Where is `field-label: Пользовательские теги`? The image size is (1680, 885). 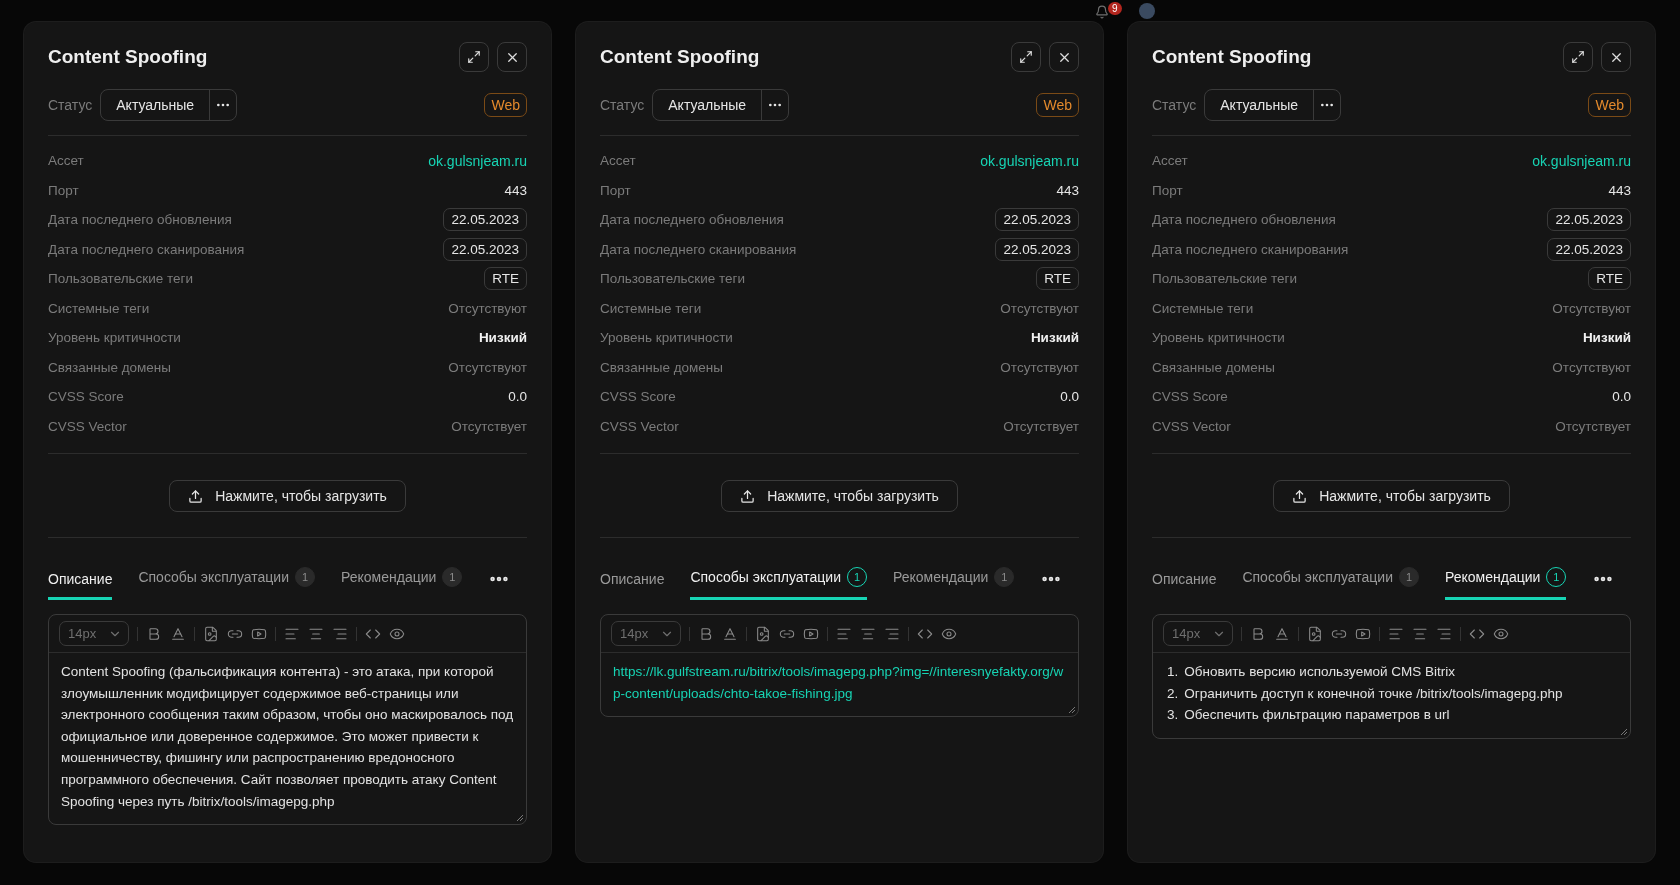 field-label: Пользовательские теги is located at coordinates (1225, 279).